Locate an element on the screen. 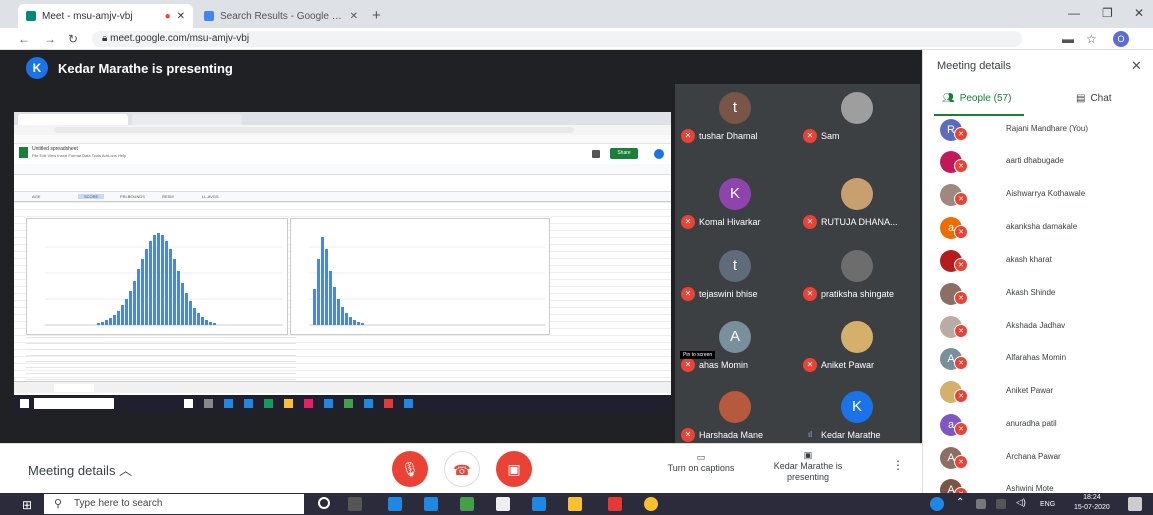 Image resolution: width=1153 pixels, height=515 pixels. network-icon is located at coordinates (981, 504).